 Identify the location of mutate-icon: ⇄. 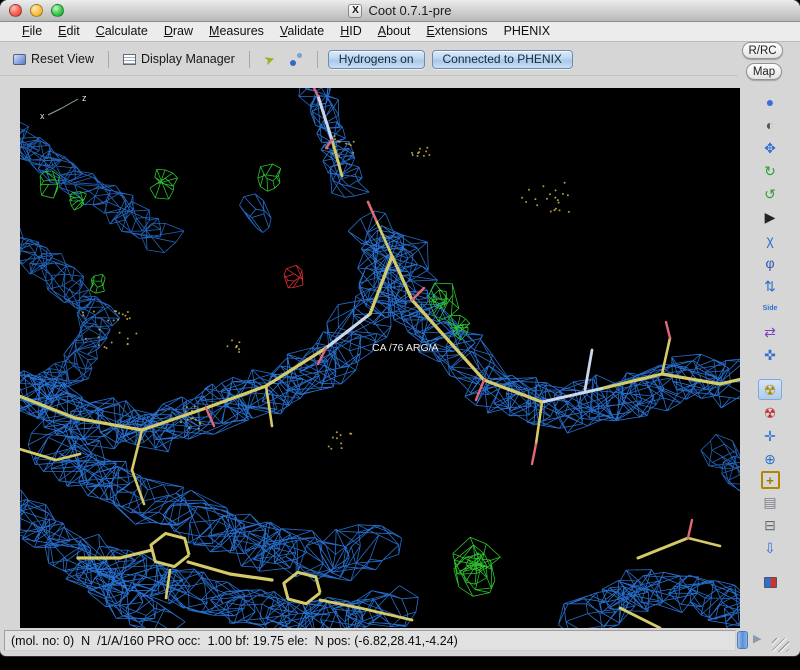
(770, 331).